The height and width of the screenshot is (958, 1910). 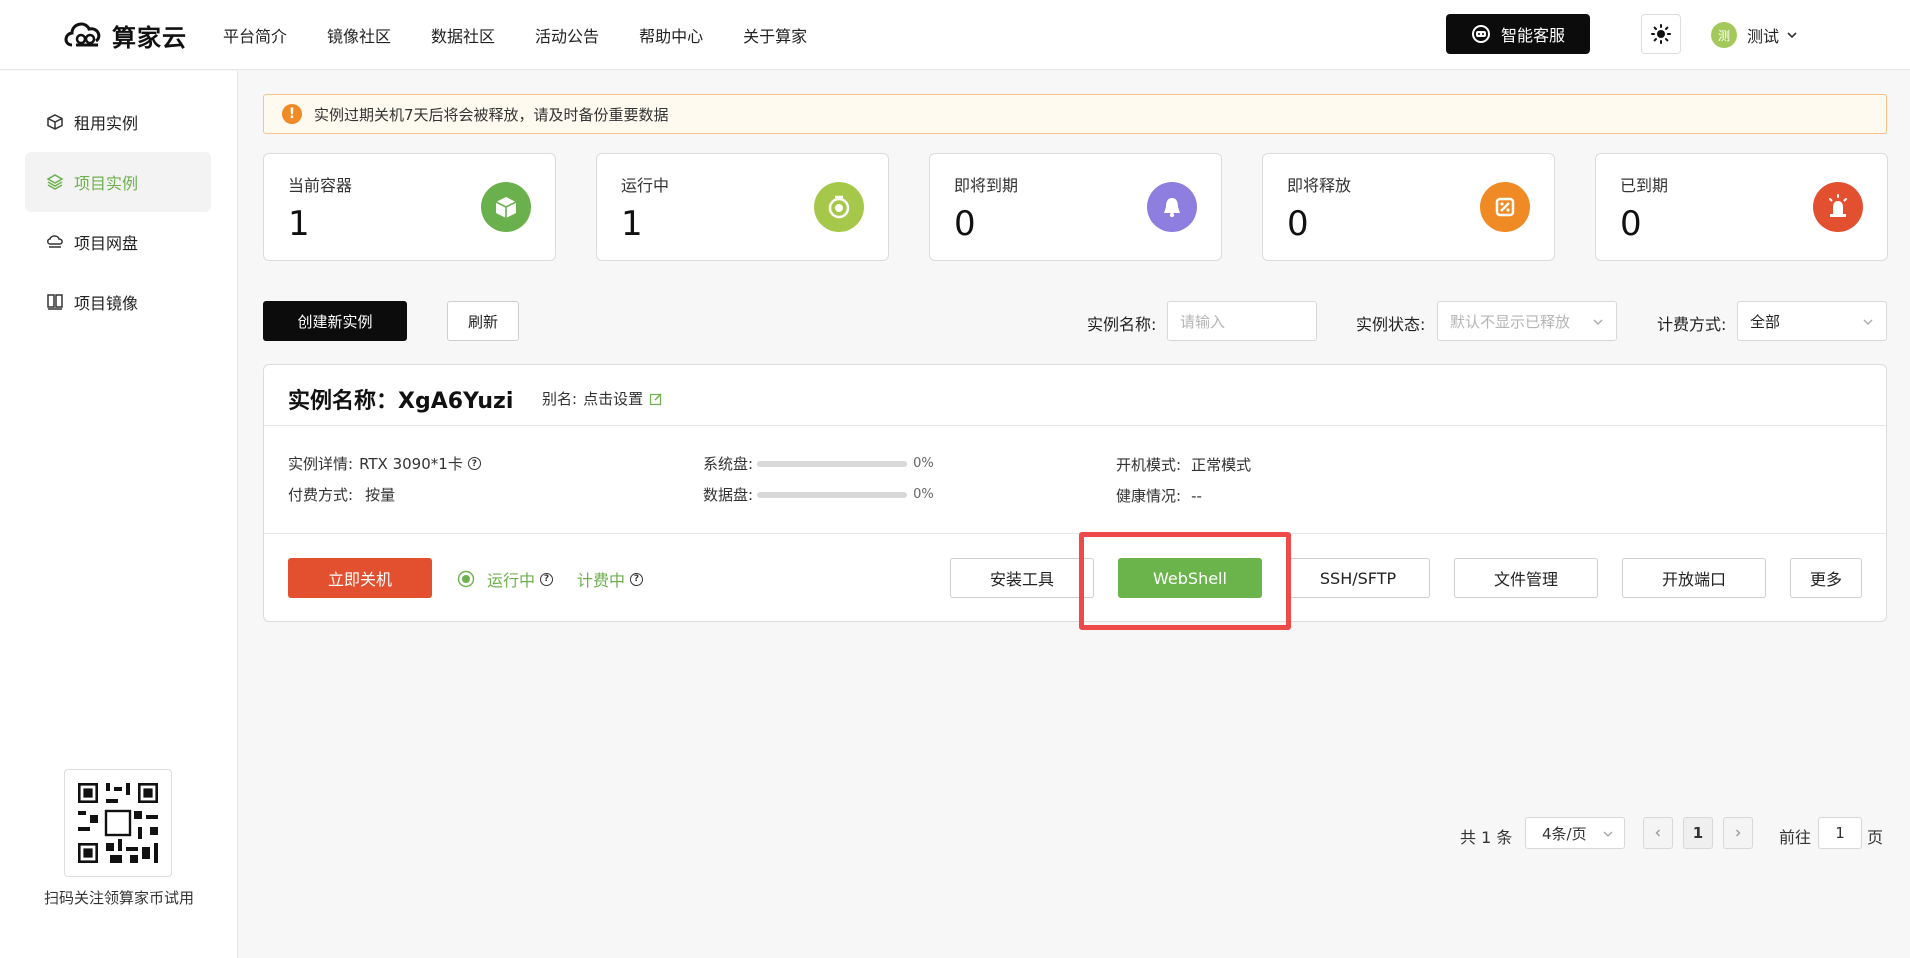 What do you see at coordinates (1765, 321) in the screenshot?
I see `billing-value: 全部` at bounding box center [1765, 321].